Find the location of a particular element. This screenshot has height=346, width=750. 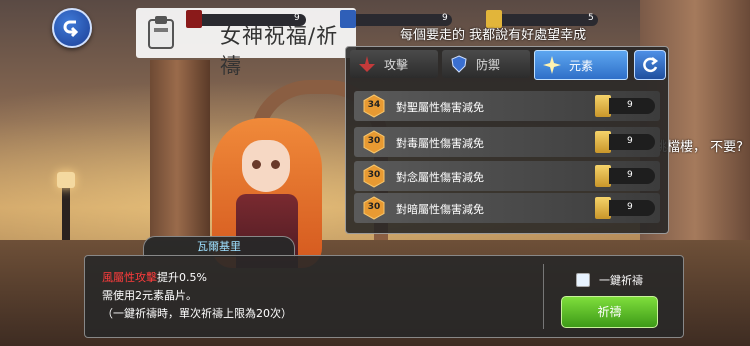

stat-red-value: 9 is located at coordinates (297, 18).